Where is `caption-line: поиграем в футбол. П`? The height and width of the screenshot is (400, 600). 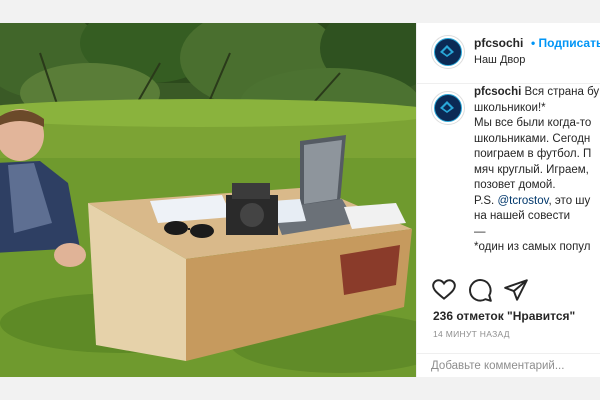
caption-line: поиграем в футбол. П is located at coordinates (533, 154).